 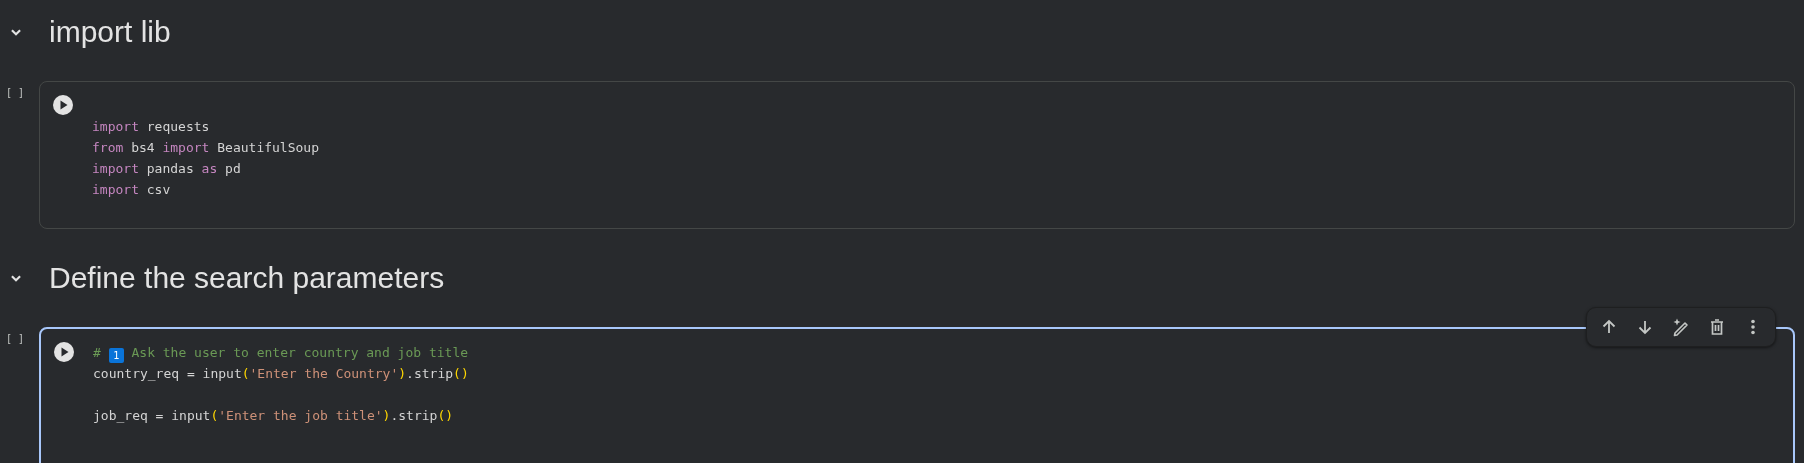 I want to click on code-line: import csv, so click(x=132, y=190).